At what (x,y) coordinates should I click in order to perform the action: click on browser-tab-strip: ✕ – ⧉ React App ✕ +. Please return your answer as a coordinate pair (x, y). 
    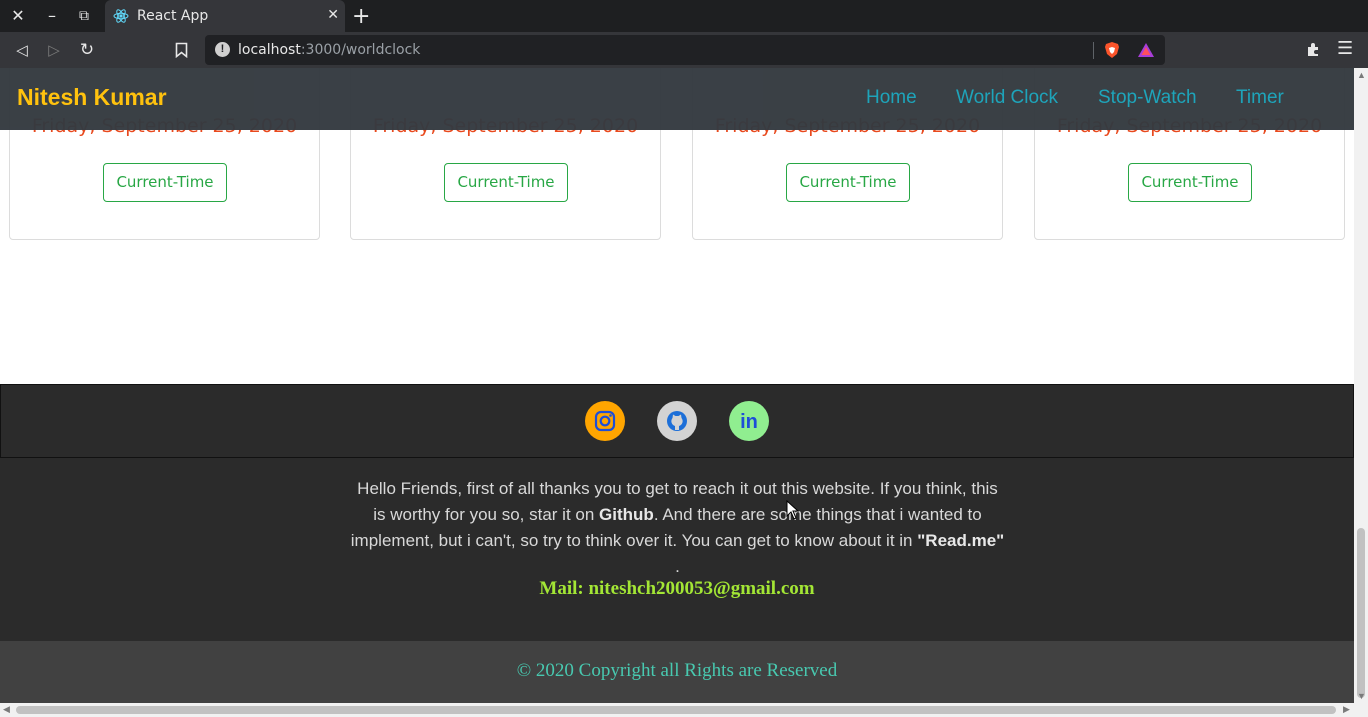
    Looking at the image, I should click on (684, 16).